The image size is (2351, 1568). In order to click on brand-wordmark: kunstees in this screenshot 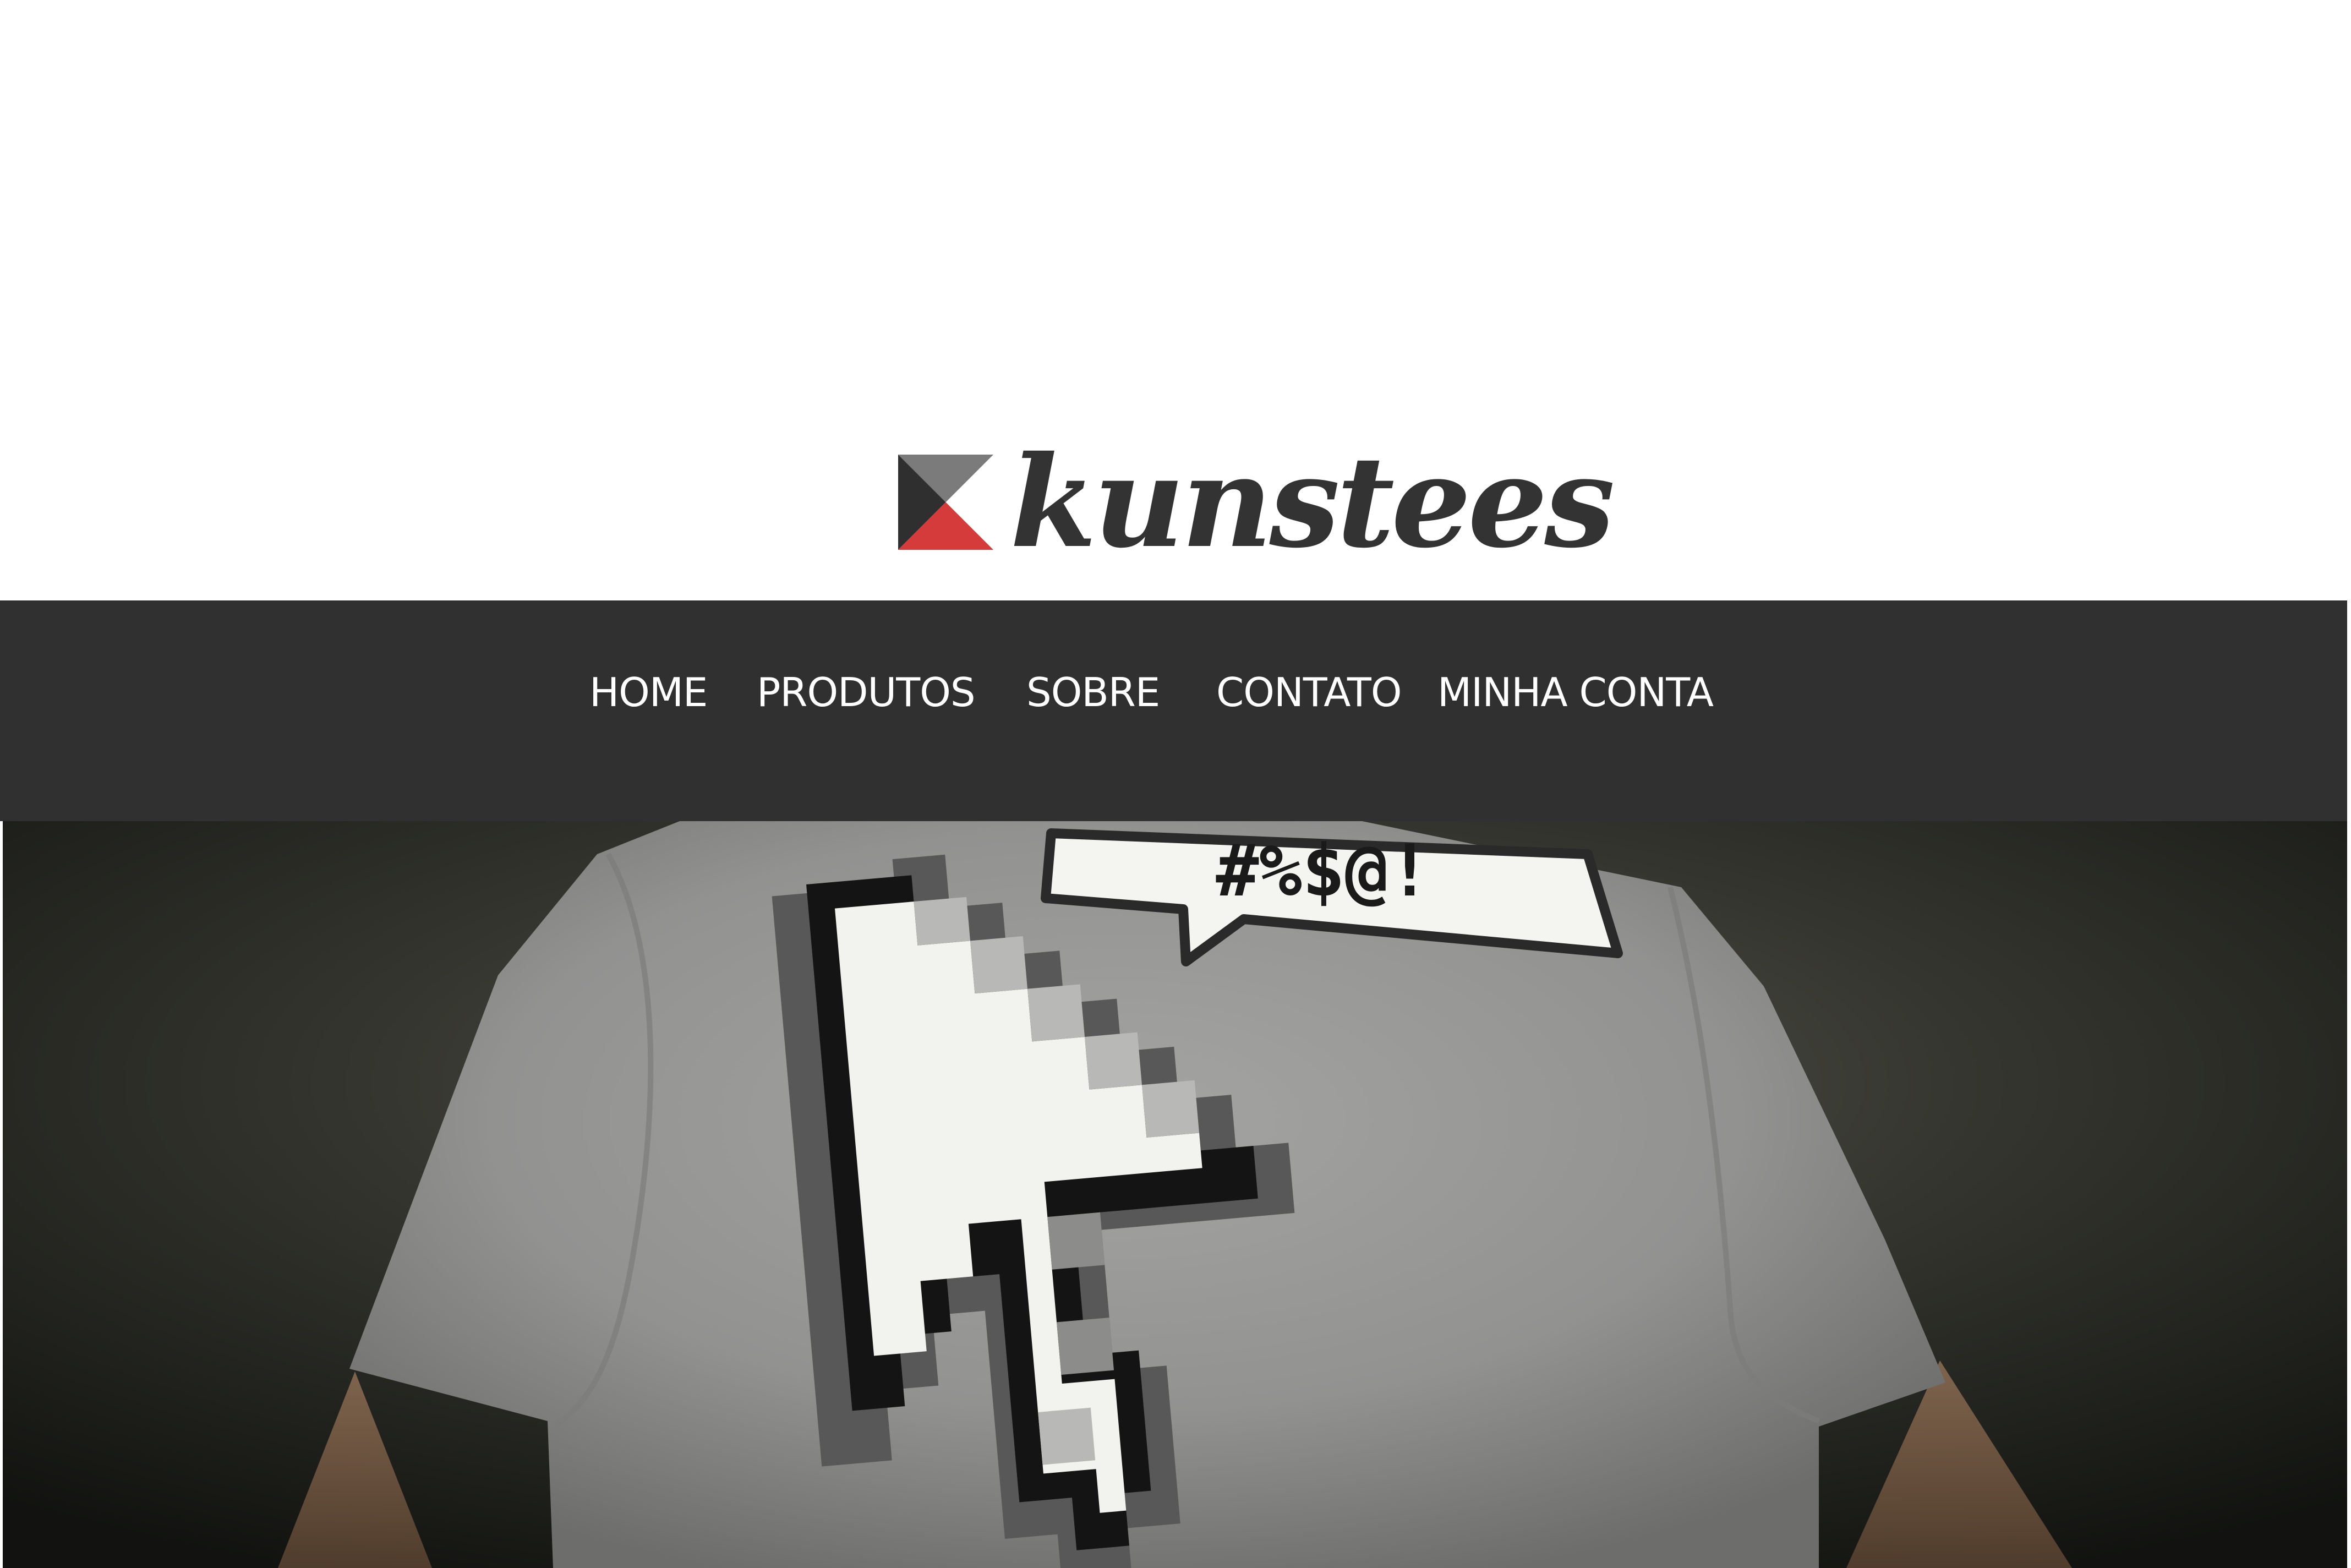, I will do `click(1313, 502)`.